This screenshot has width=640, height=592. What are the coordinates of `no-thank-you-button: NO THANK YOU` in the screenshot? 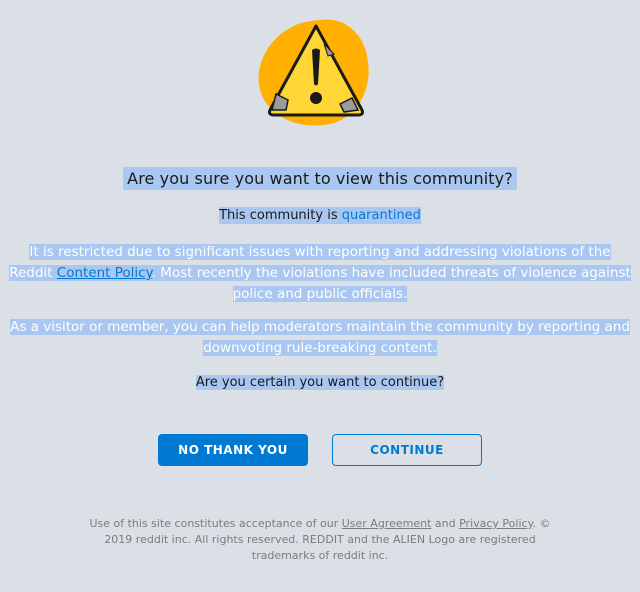 It's located at (233, 450).